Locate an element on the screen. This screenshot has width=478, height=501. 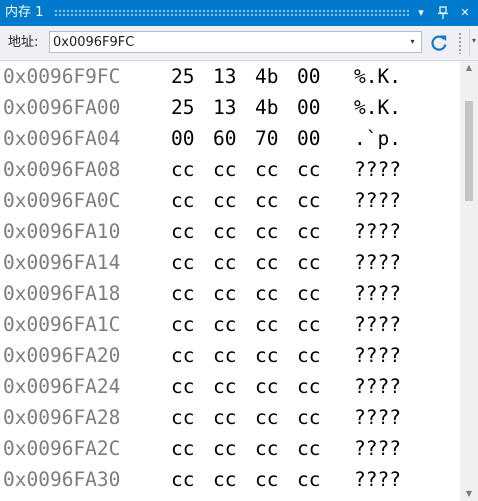
memory-row: 0x0096FA28 cc cc cc cc???? is located at coordinates (230, 417).